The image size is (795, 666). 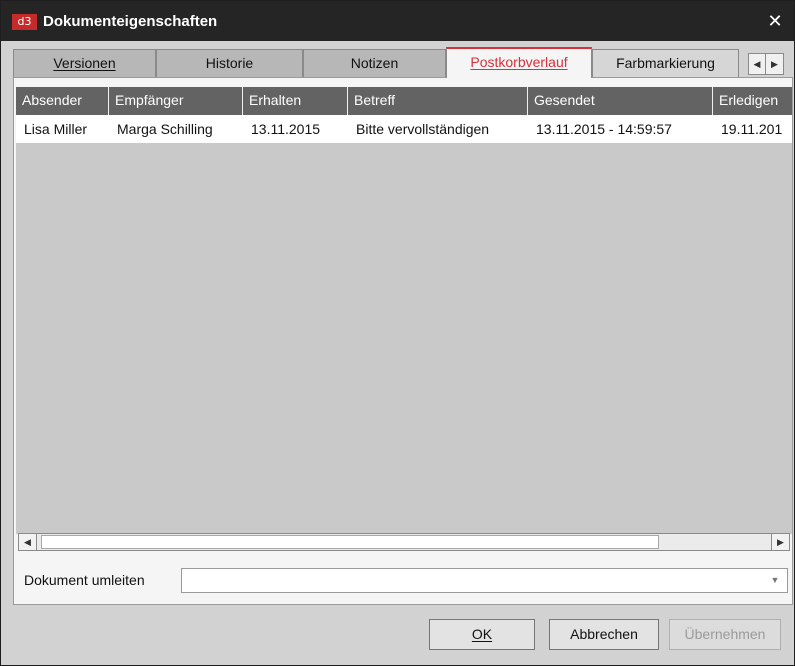 What do you see at coordinates (757, 64) in the screenshot?
I see `tab-scroll-left-icon: ◀` at bounding box center [757, 64].